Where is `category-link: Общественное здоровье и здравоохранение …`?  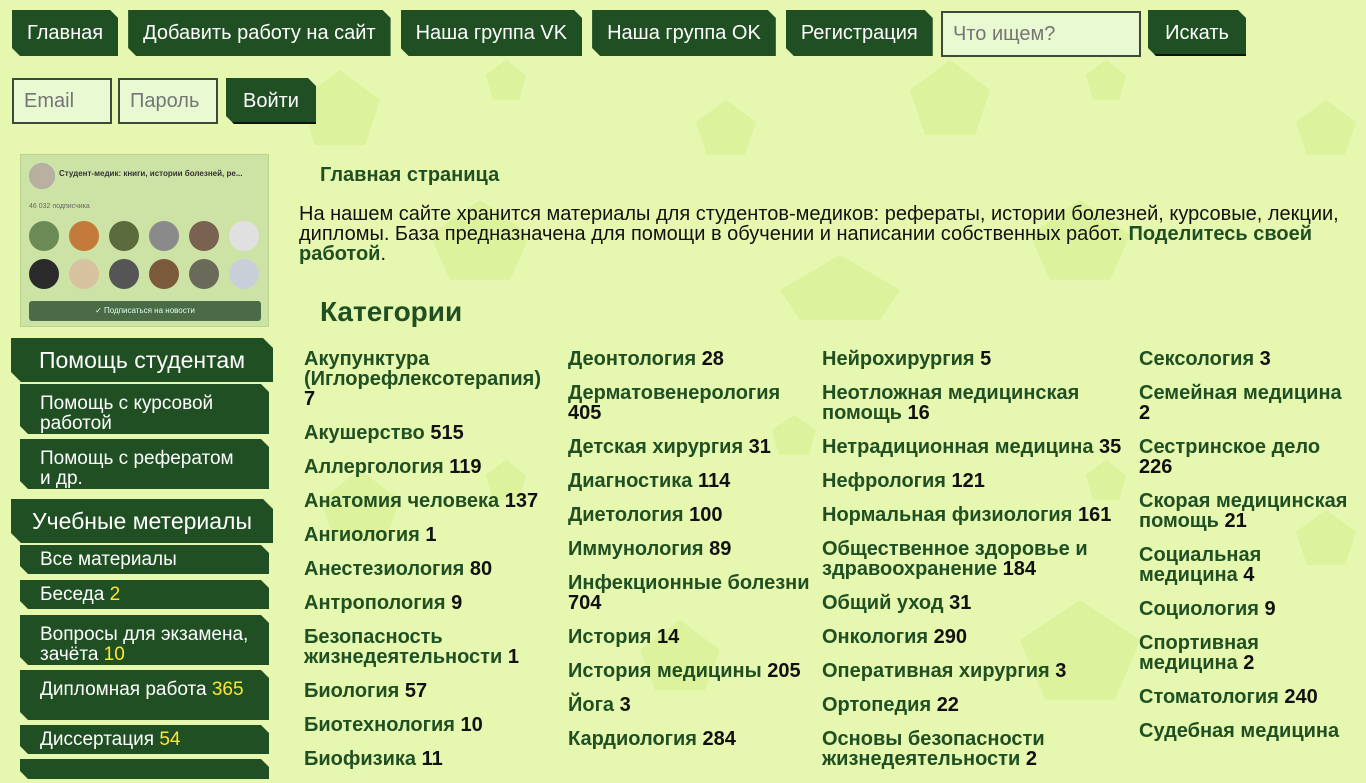
category-link: Общественное здоровье и здравоохранение … is located at coordinates (974, 559).